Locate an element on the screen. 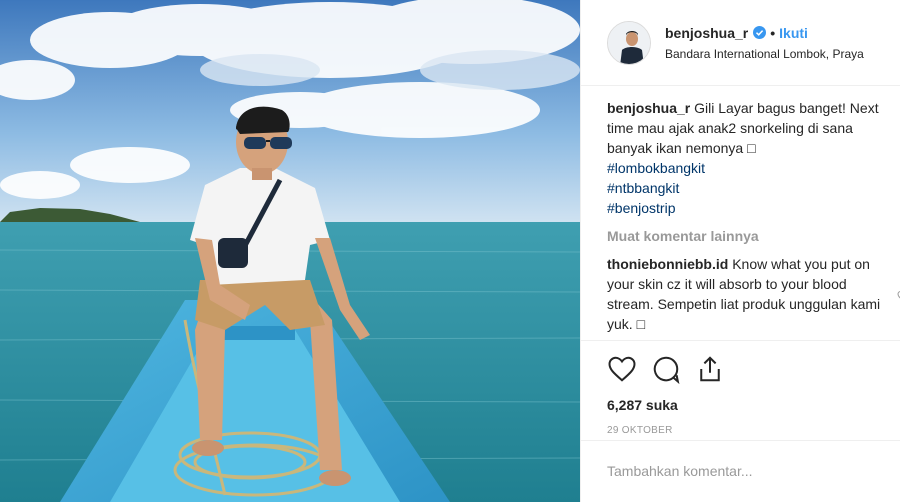  caption-username: benjoshua_r is located at coordinates (648, 108).